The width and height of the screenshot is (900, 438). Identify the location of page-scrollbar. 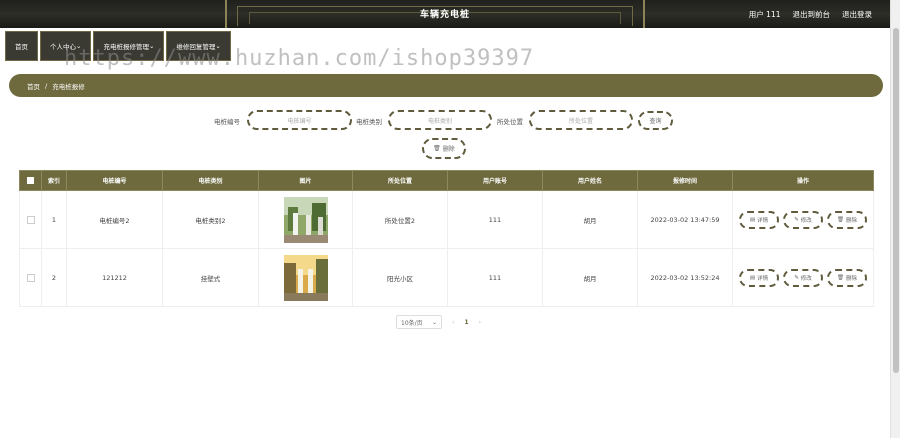
(895, 219).